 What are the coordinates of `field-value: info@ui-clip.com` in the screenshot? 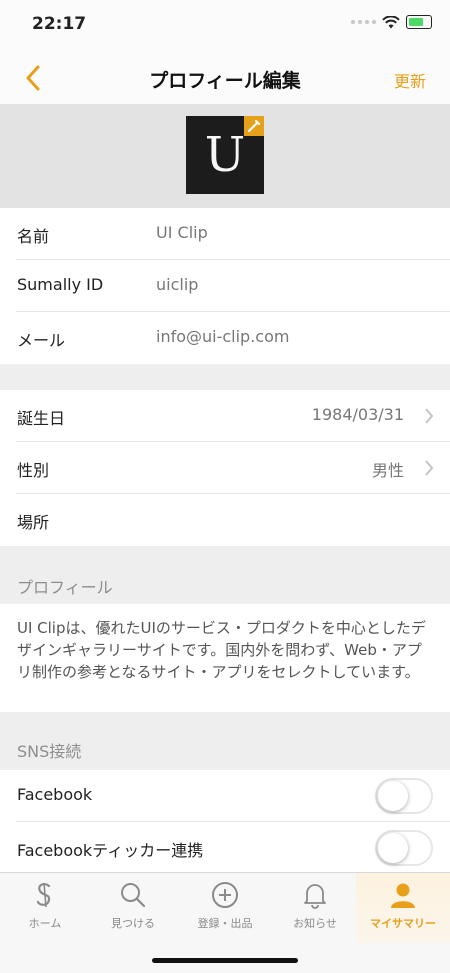 It's located at (222, 336).